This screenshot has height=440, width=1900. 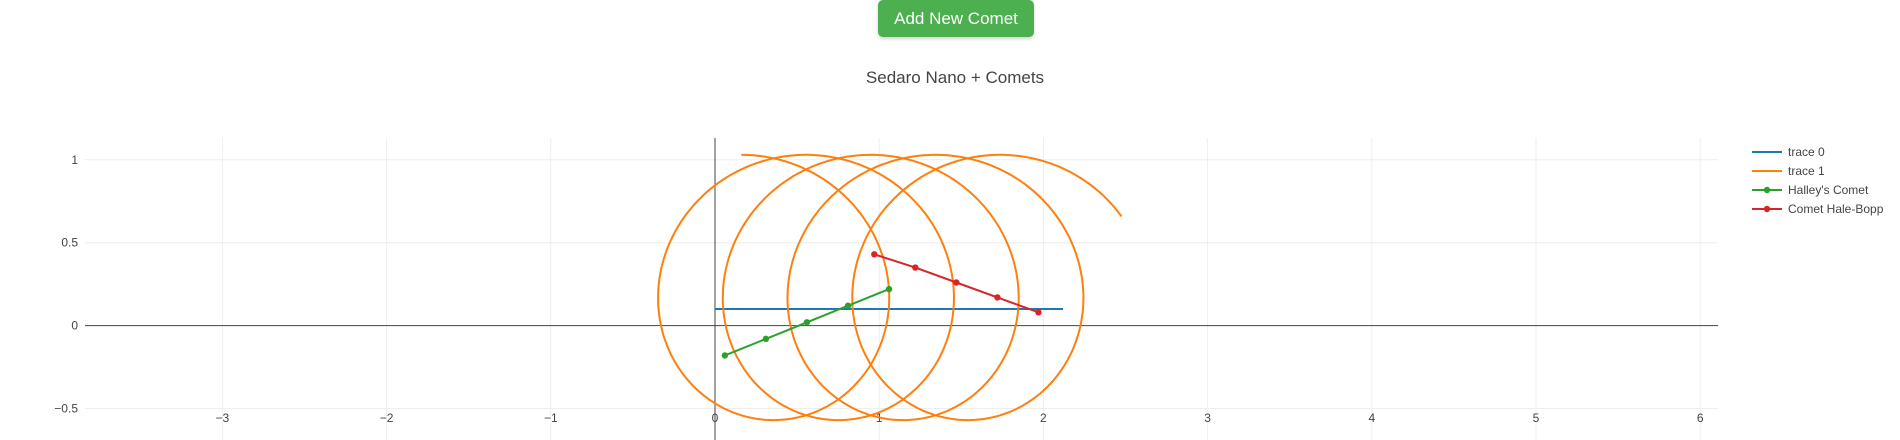 I want to click on legend-label: trace 0, so click(x=1806, y=152).